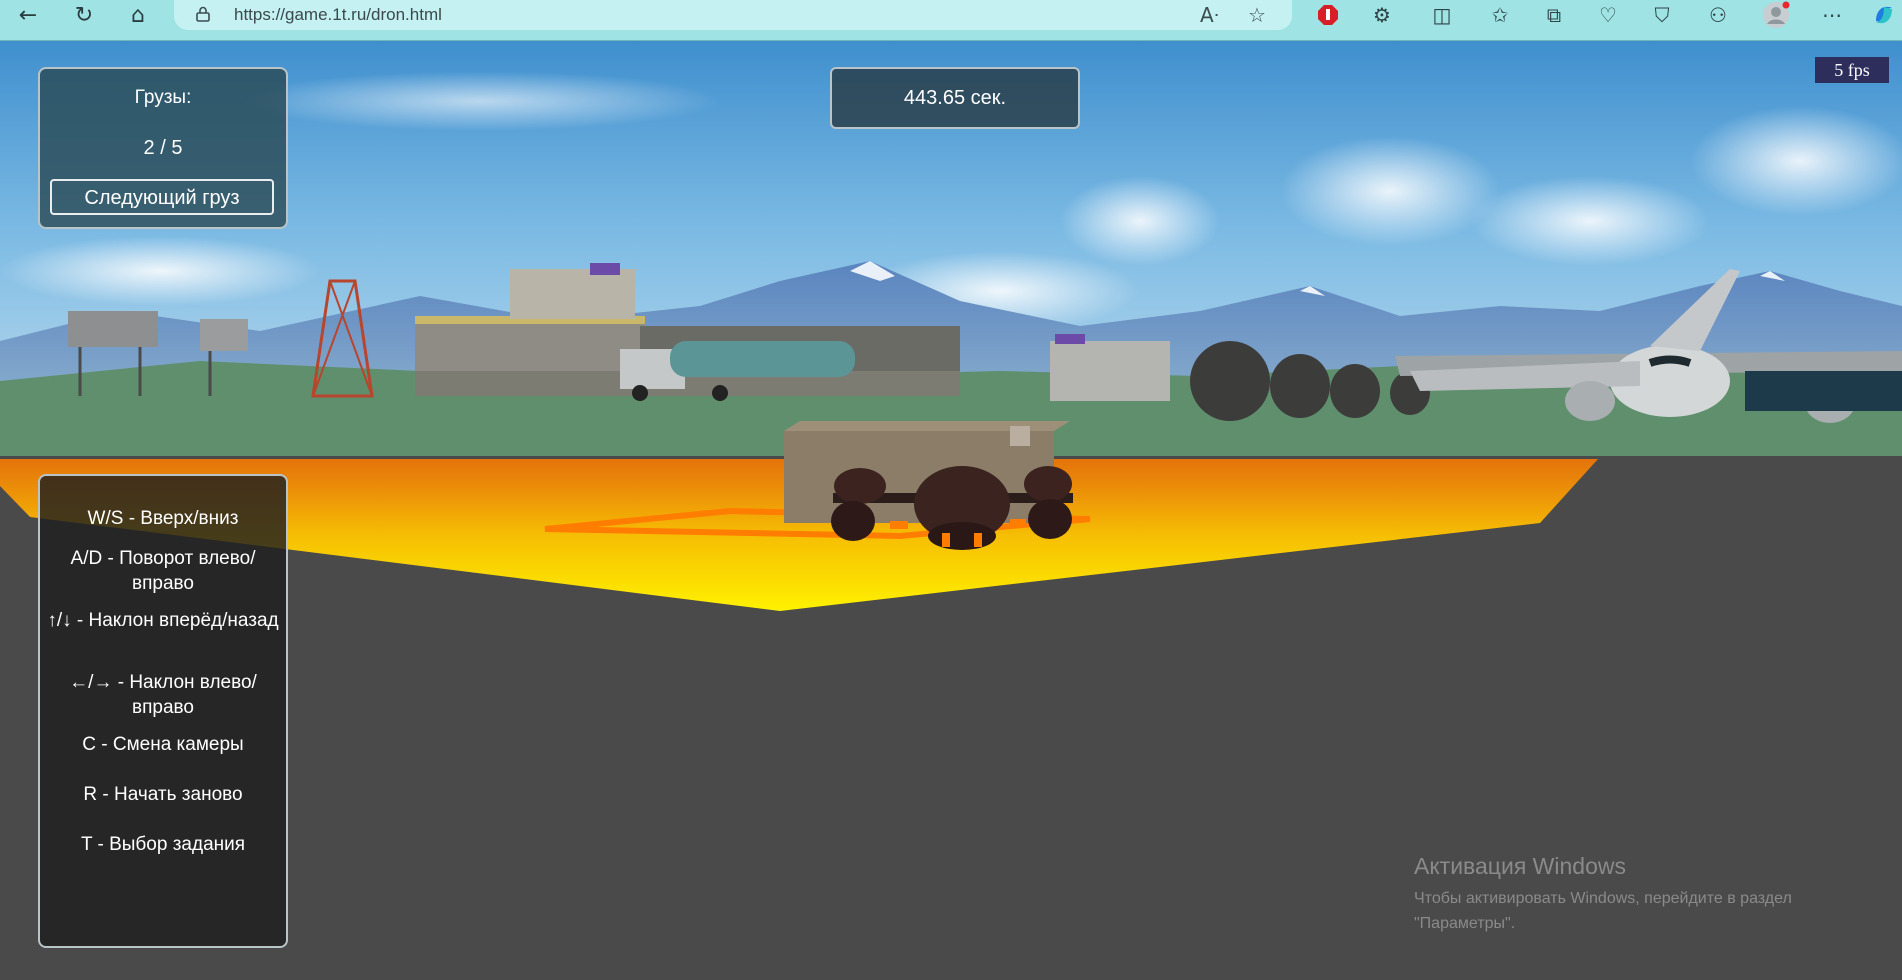  Describe the element at coordinates (162, 197) in the screenshot. I see `next-cargo-button: Следующий груз` at that location.